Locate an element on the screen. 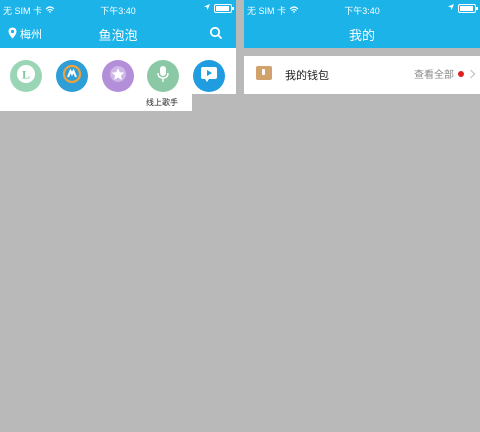  microphone-icon is located at coordinates (163, 76).